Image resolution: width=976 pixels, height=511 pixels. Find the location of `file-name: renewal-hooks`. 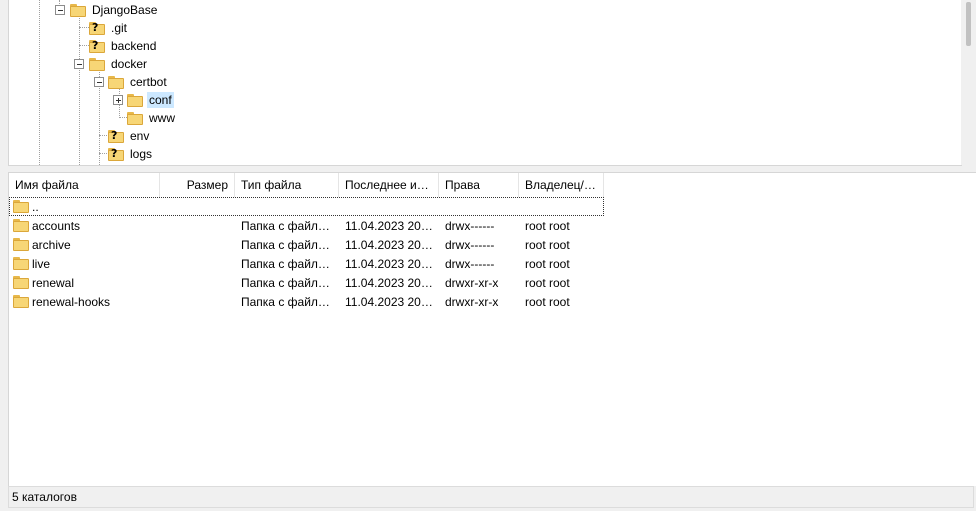

file-name: renewal-hooks is located at coordinates (71, 301).